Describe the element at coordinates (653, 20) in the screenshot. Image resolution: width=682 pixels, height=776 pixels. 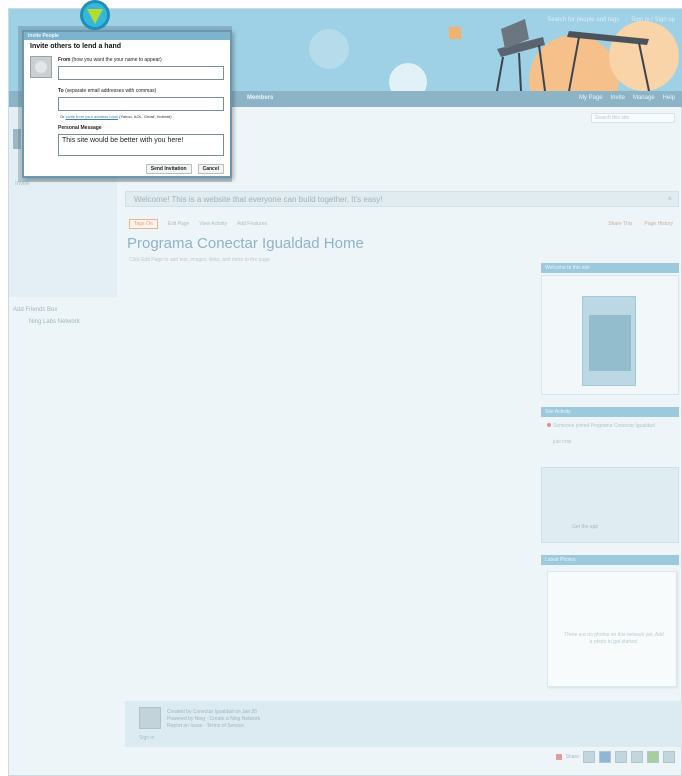
I see `top-link-signin: Sign in / Sign up` at that location.